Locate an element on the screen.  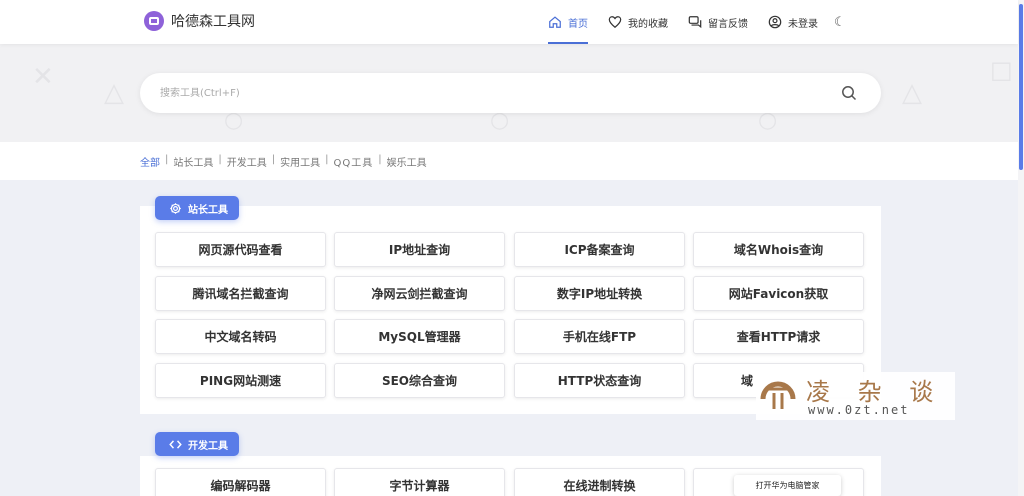
tool-label: 编码解码器 is located at coordinates (240, 486).